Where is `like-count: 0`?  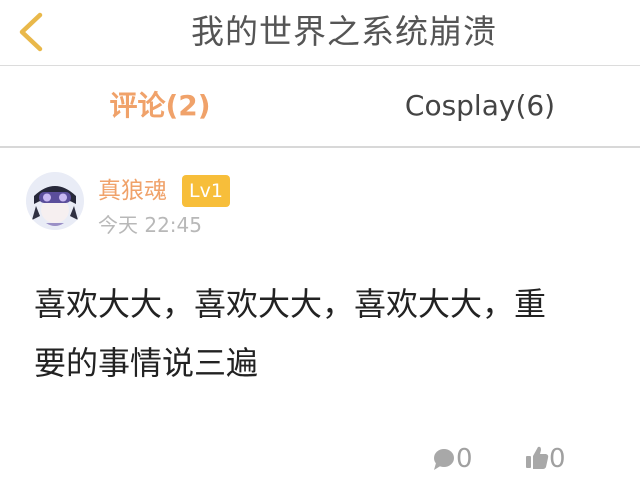
like-count: 0 is located at coordinates (557, 459).